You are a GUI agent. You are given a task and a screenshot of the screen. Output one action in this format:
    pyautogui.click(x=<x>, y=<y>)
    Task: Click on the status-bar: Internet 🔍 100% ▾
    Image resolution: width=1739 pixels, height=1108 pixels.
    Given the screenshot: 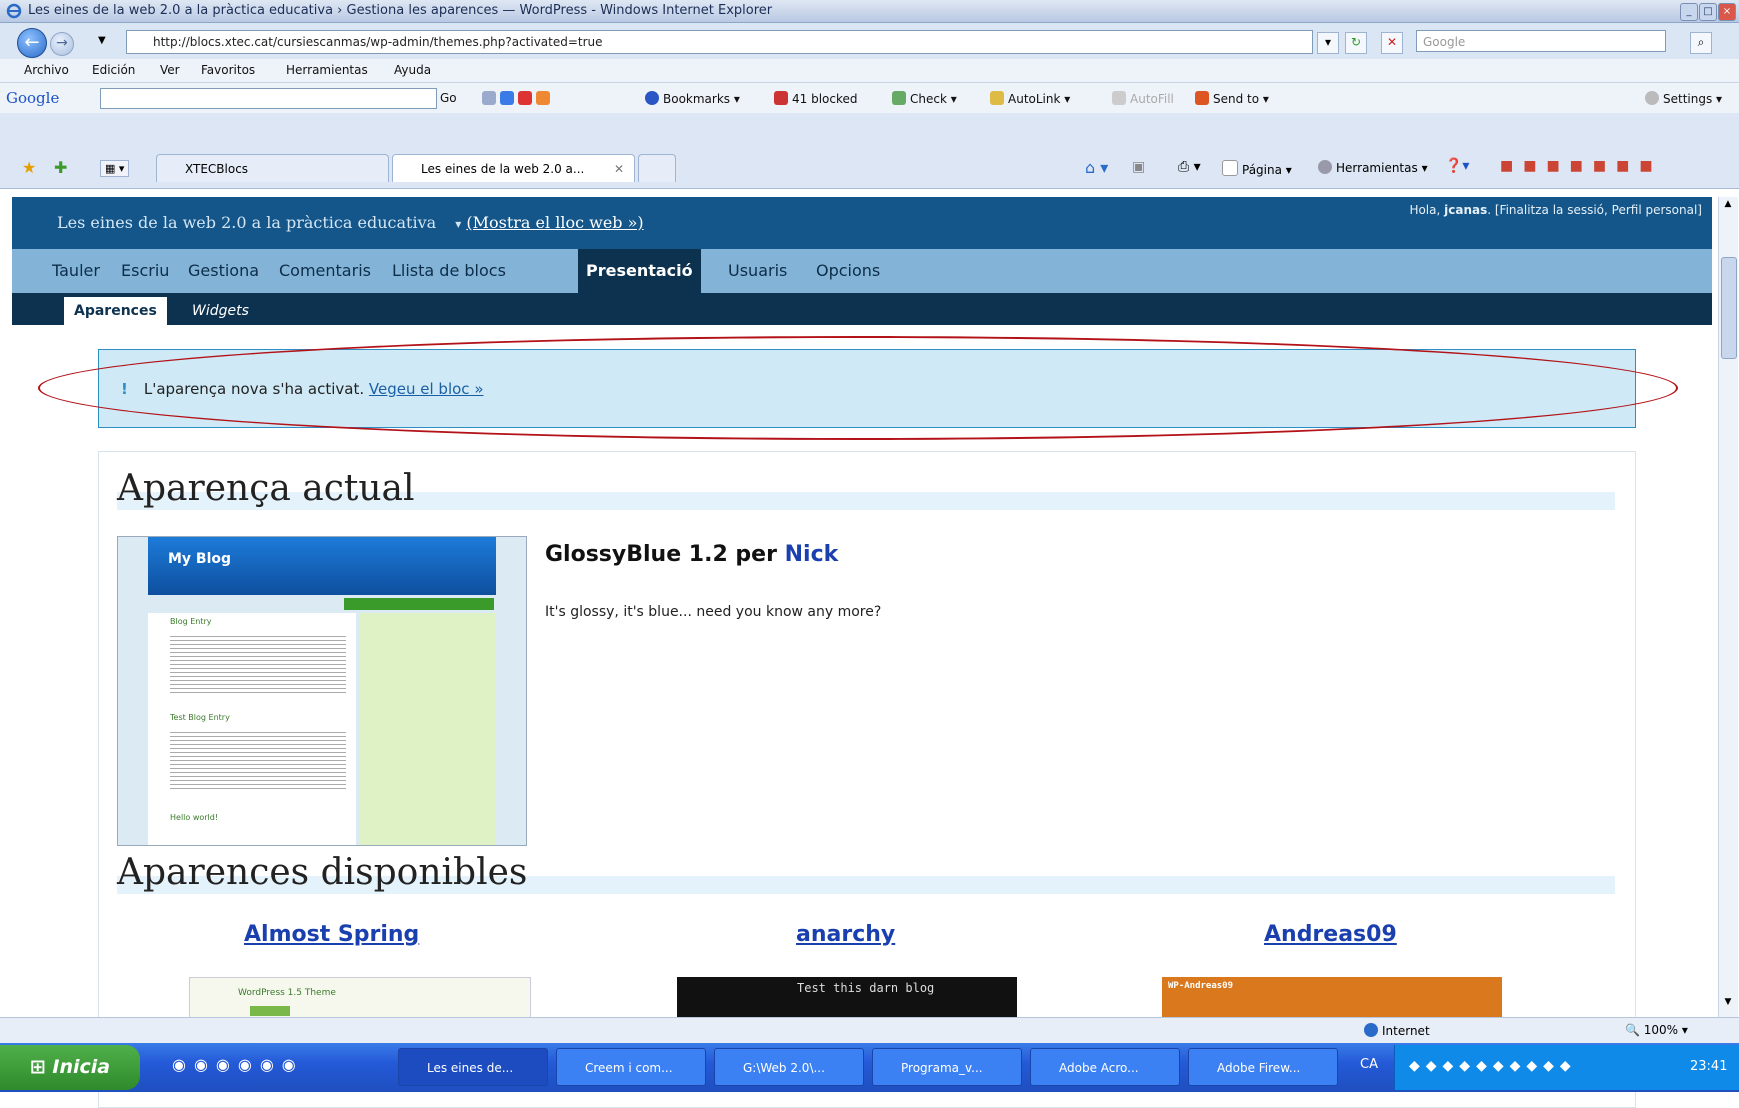 What is the action you would take?
    pyautogui.click(x=869, y=1030)
    